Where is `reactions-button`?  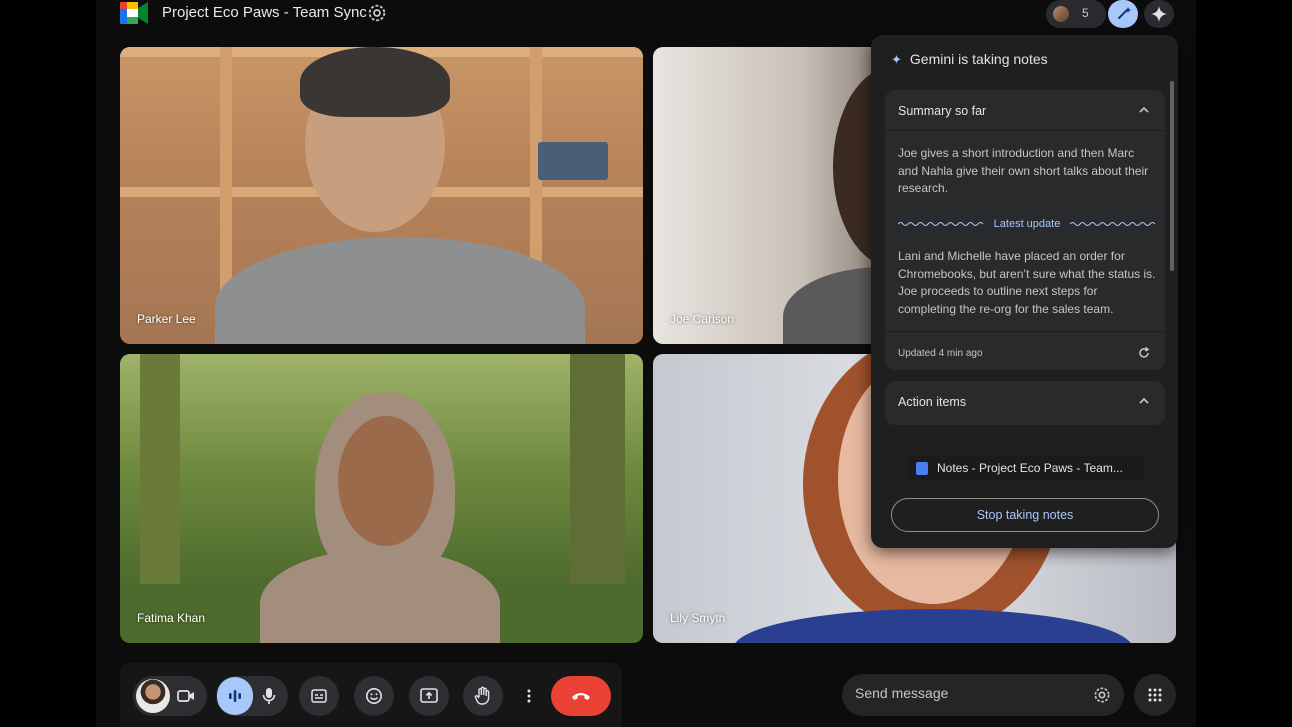
reactions-button is located at coordinates (374, 696).